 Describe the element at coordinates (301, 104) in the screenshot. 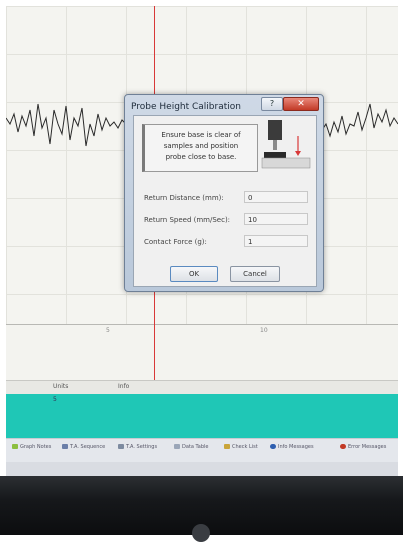

I see `close-button: ✕` at that location.